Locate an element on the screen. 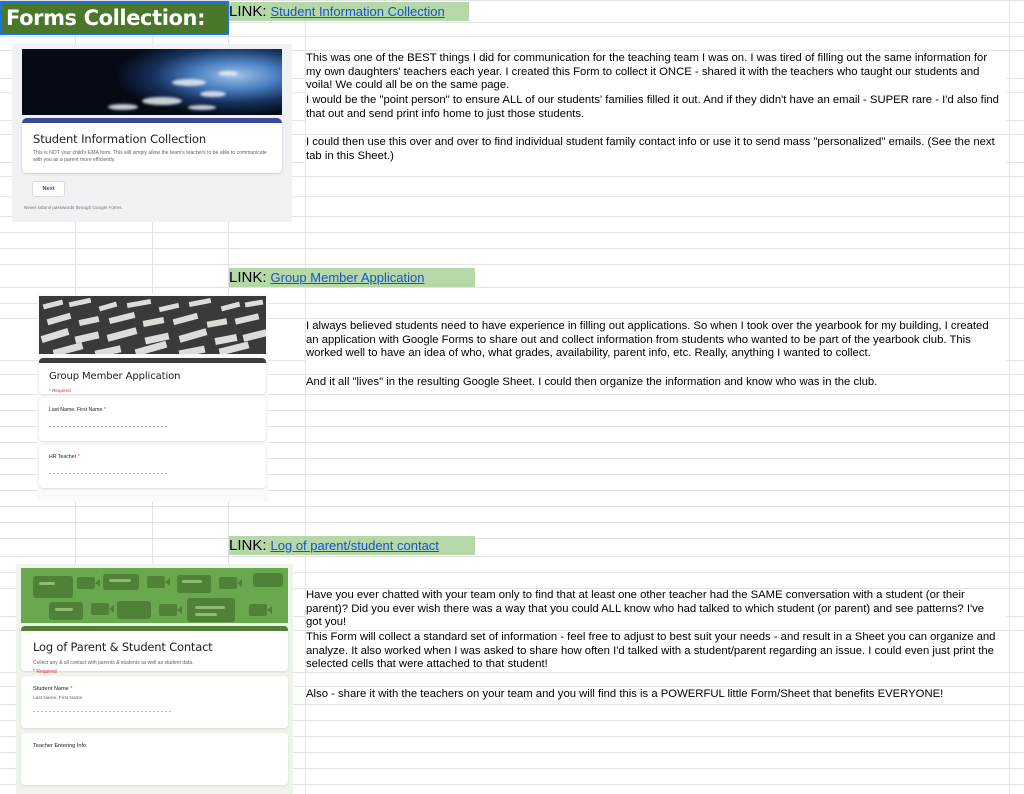 The width and height of the screenshot is (1024, 794). form-header-card: Group Member Application * Required is located at coordinates (152, 376).